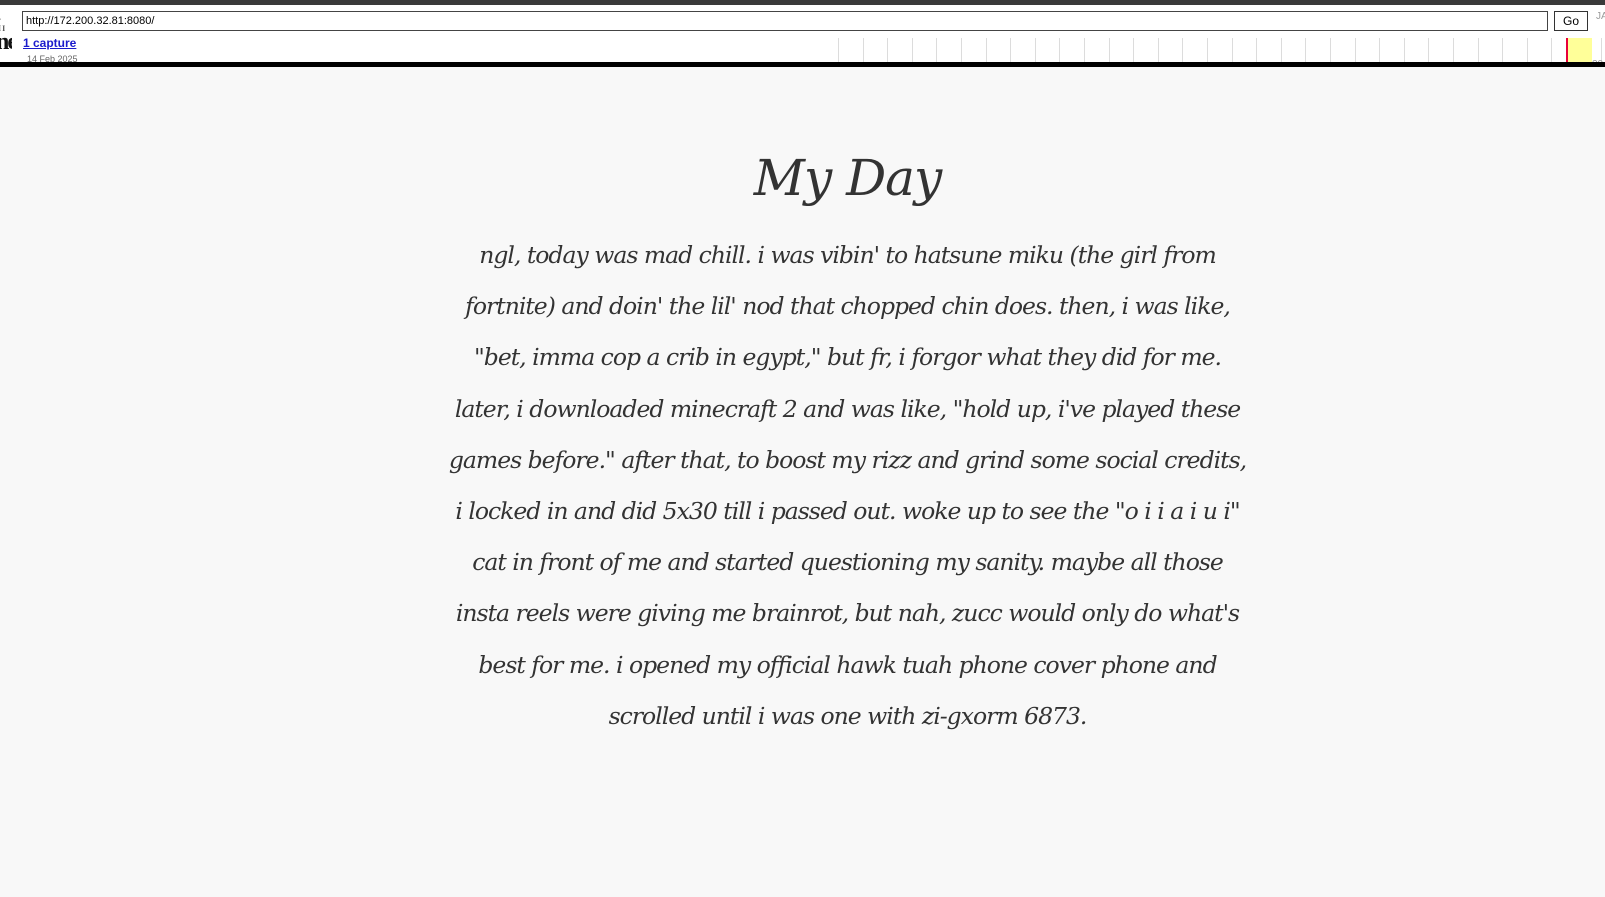  What do you see at coordinates (1571, 21) in the screenshot?
I see `go-button: Go` at bounding box center [1571, 21].